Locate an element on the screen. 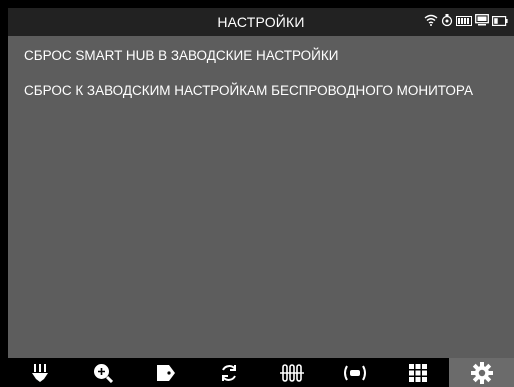 The height and width of the screenshot is (387, 514). thermometers-icon is located at coordinates (292, 373).